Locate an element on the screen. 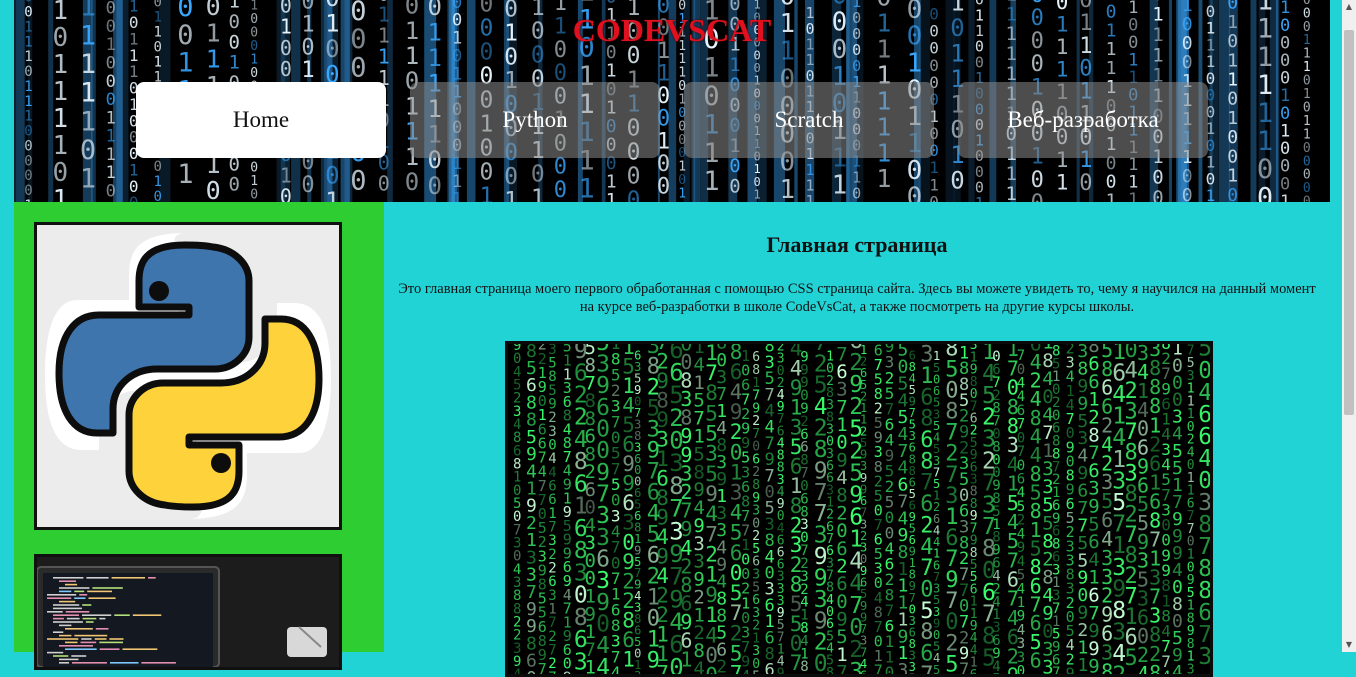 The height and width of the screenshot is (677, 1356). laptop-code-image is located at coordinates (188, 612).